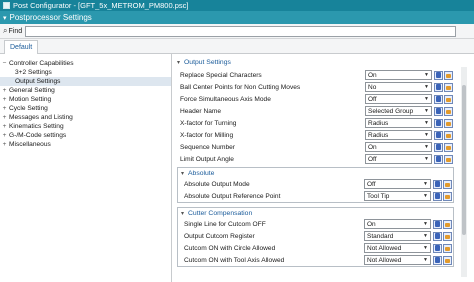 This screenshot has height=282, width=474. Describe the element at coordinates (85, 117) in the screenshot. I see `tree-item-messages-and-listing: + Messages and Listing` at that location.